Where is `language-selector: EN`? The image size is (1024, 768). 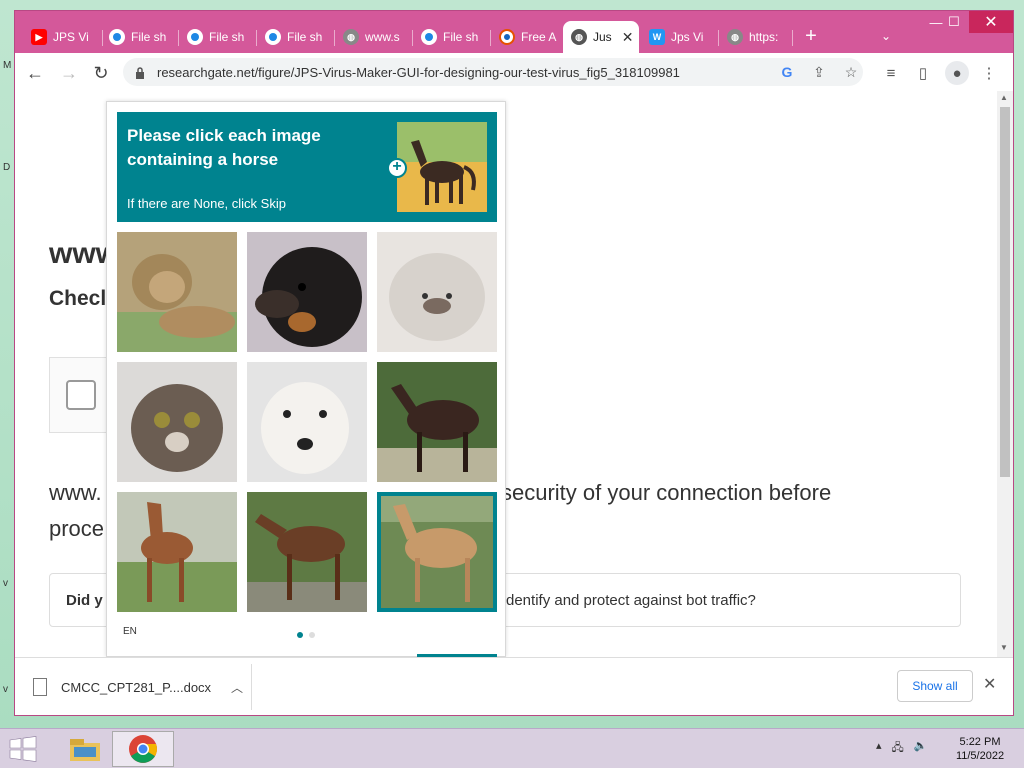 language-selector: EN is located at coordinates (130, 631).